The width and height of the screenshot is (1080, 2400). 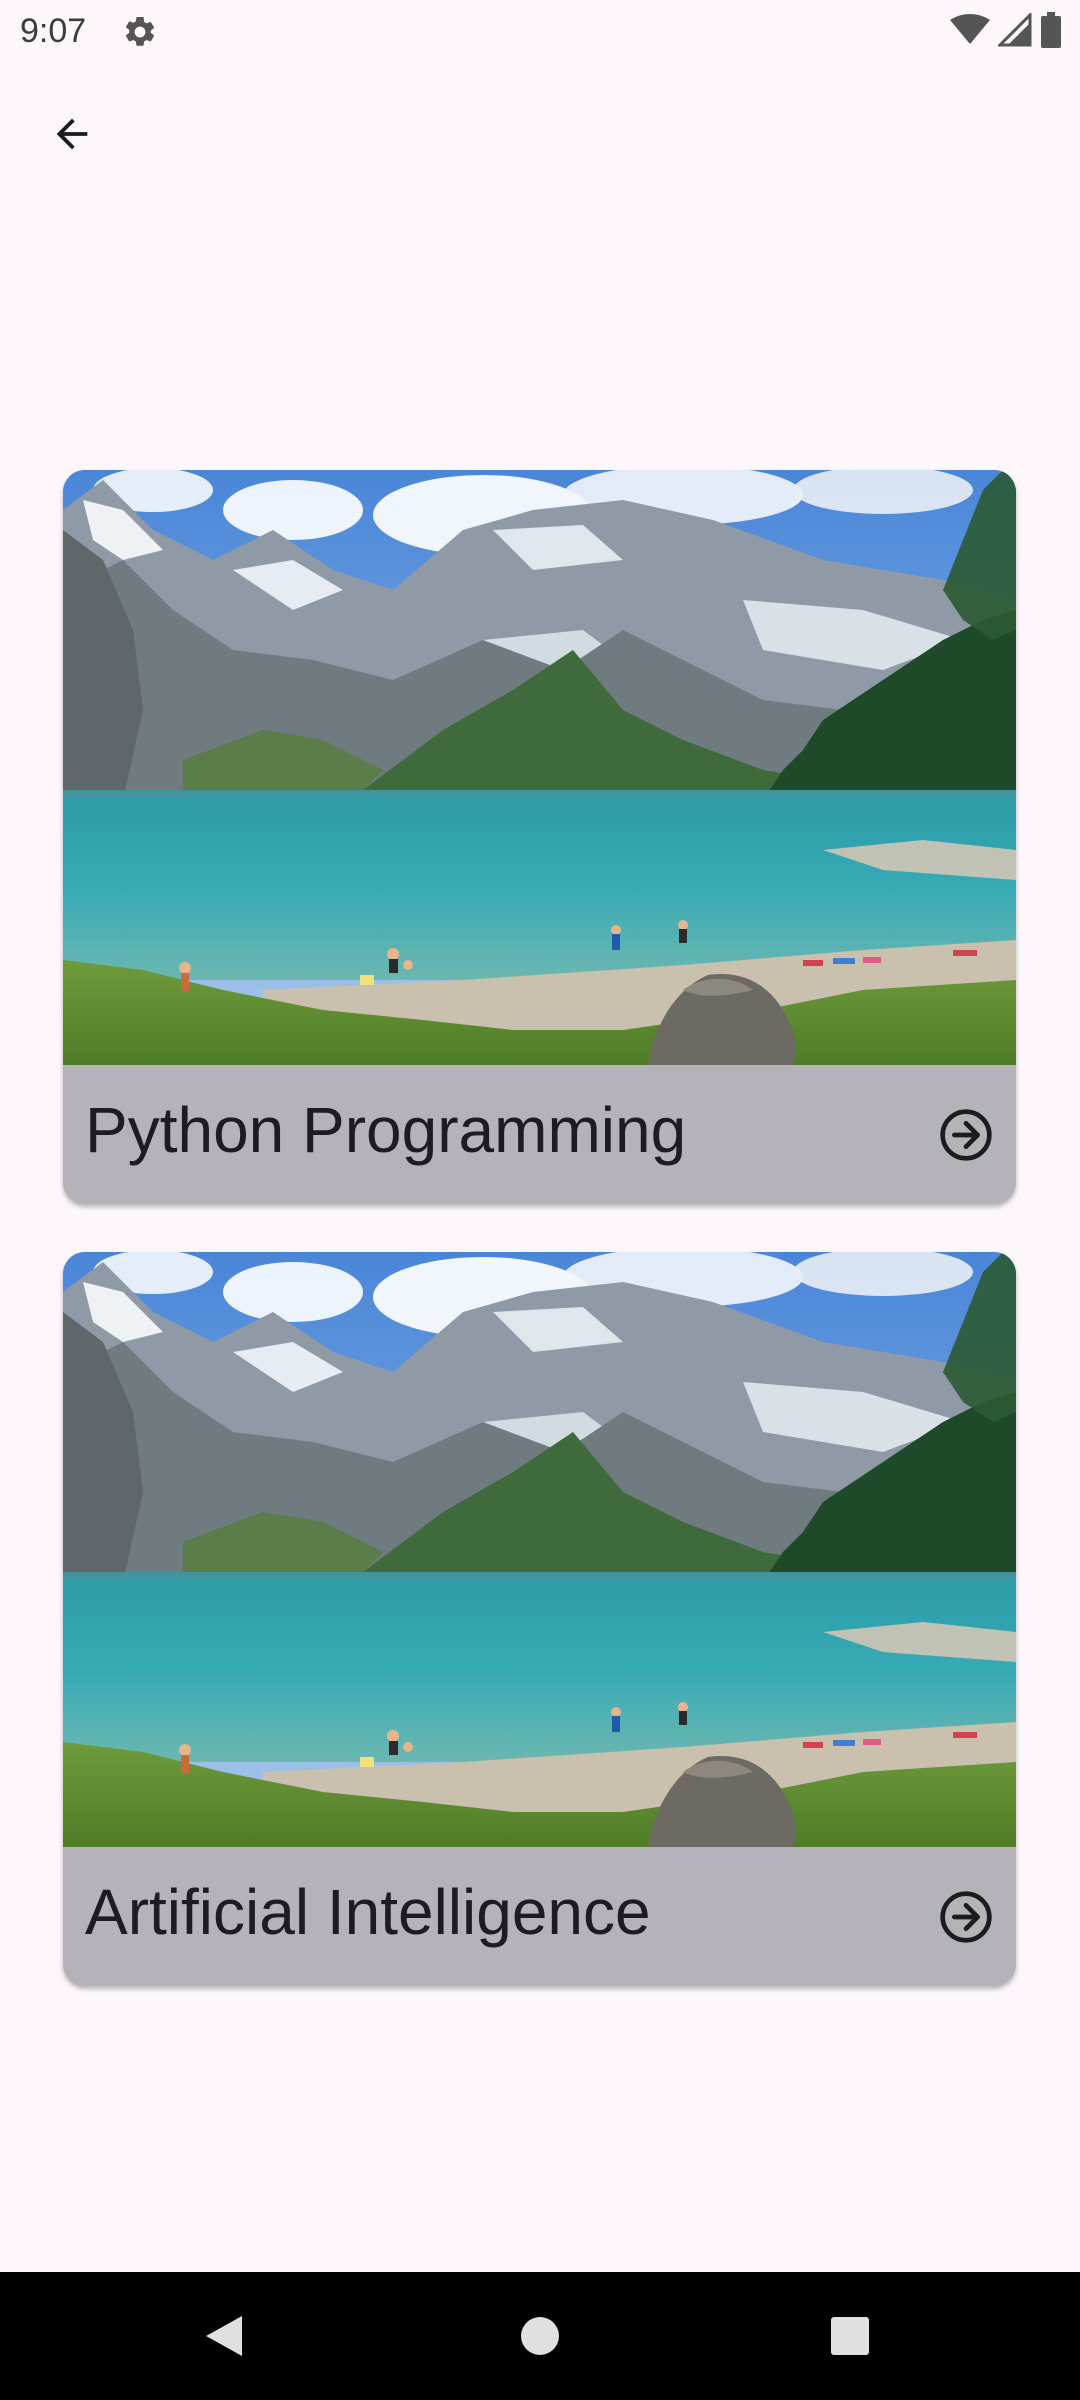 I want to click on arrow-back-icon, so click(x=72, y=136).